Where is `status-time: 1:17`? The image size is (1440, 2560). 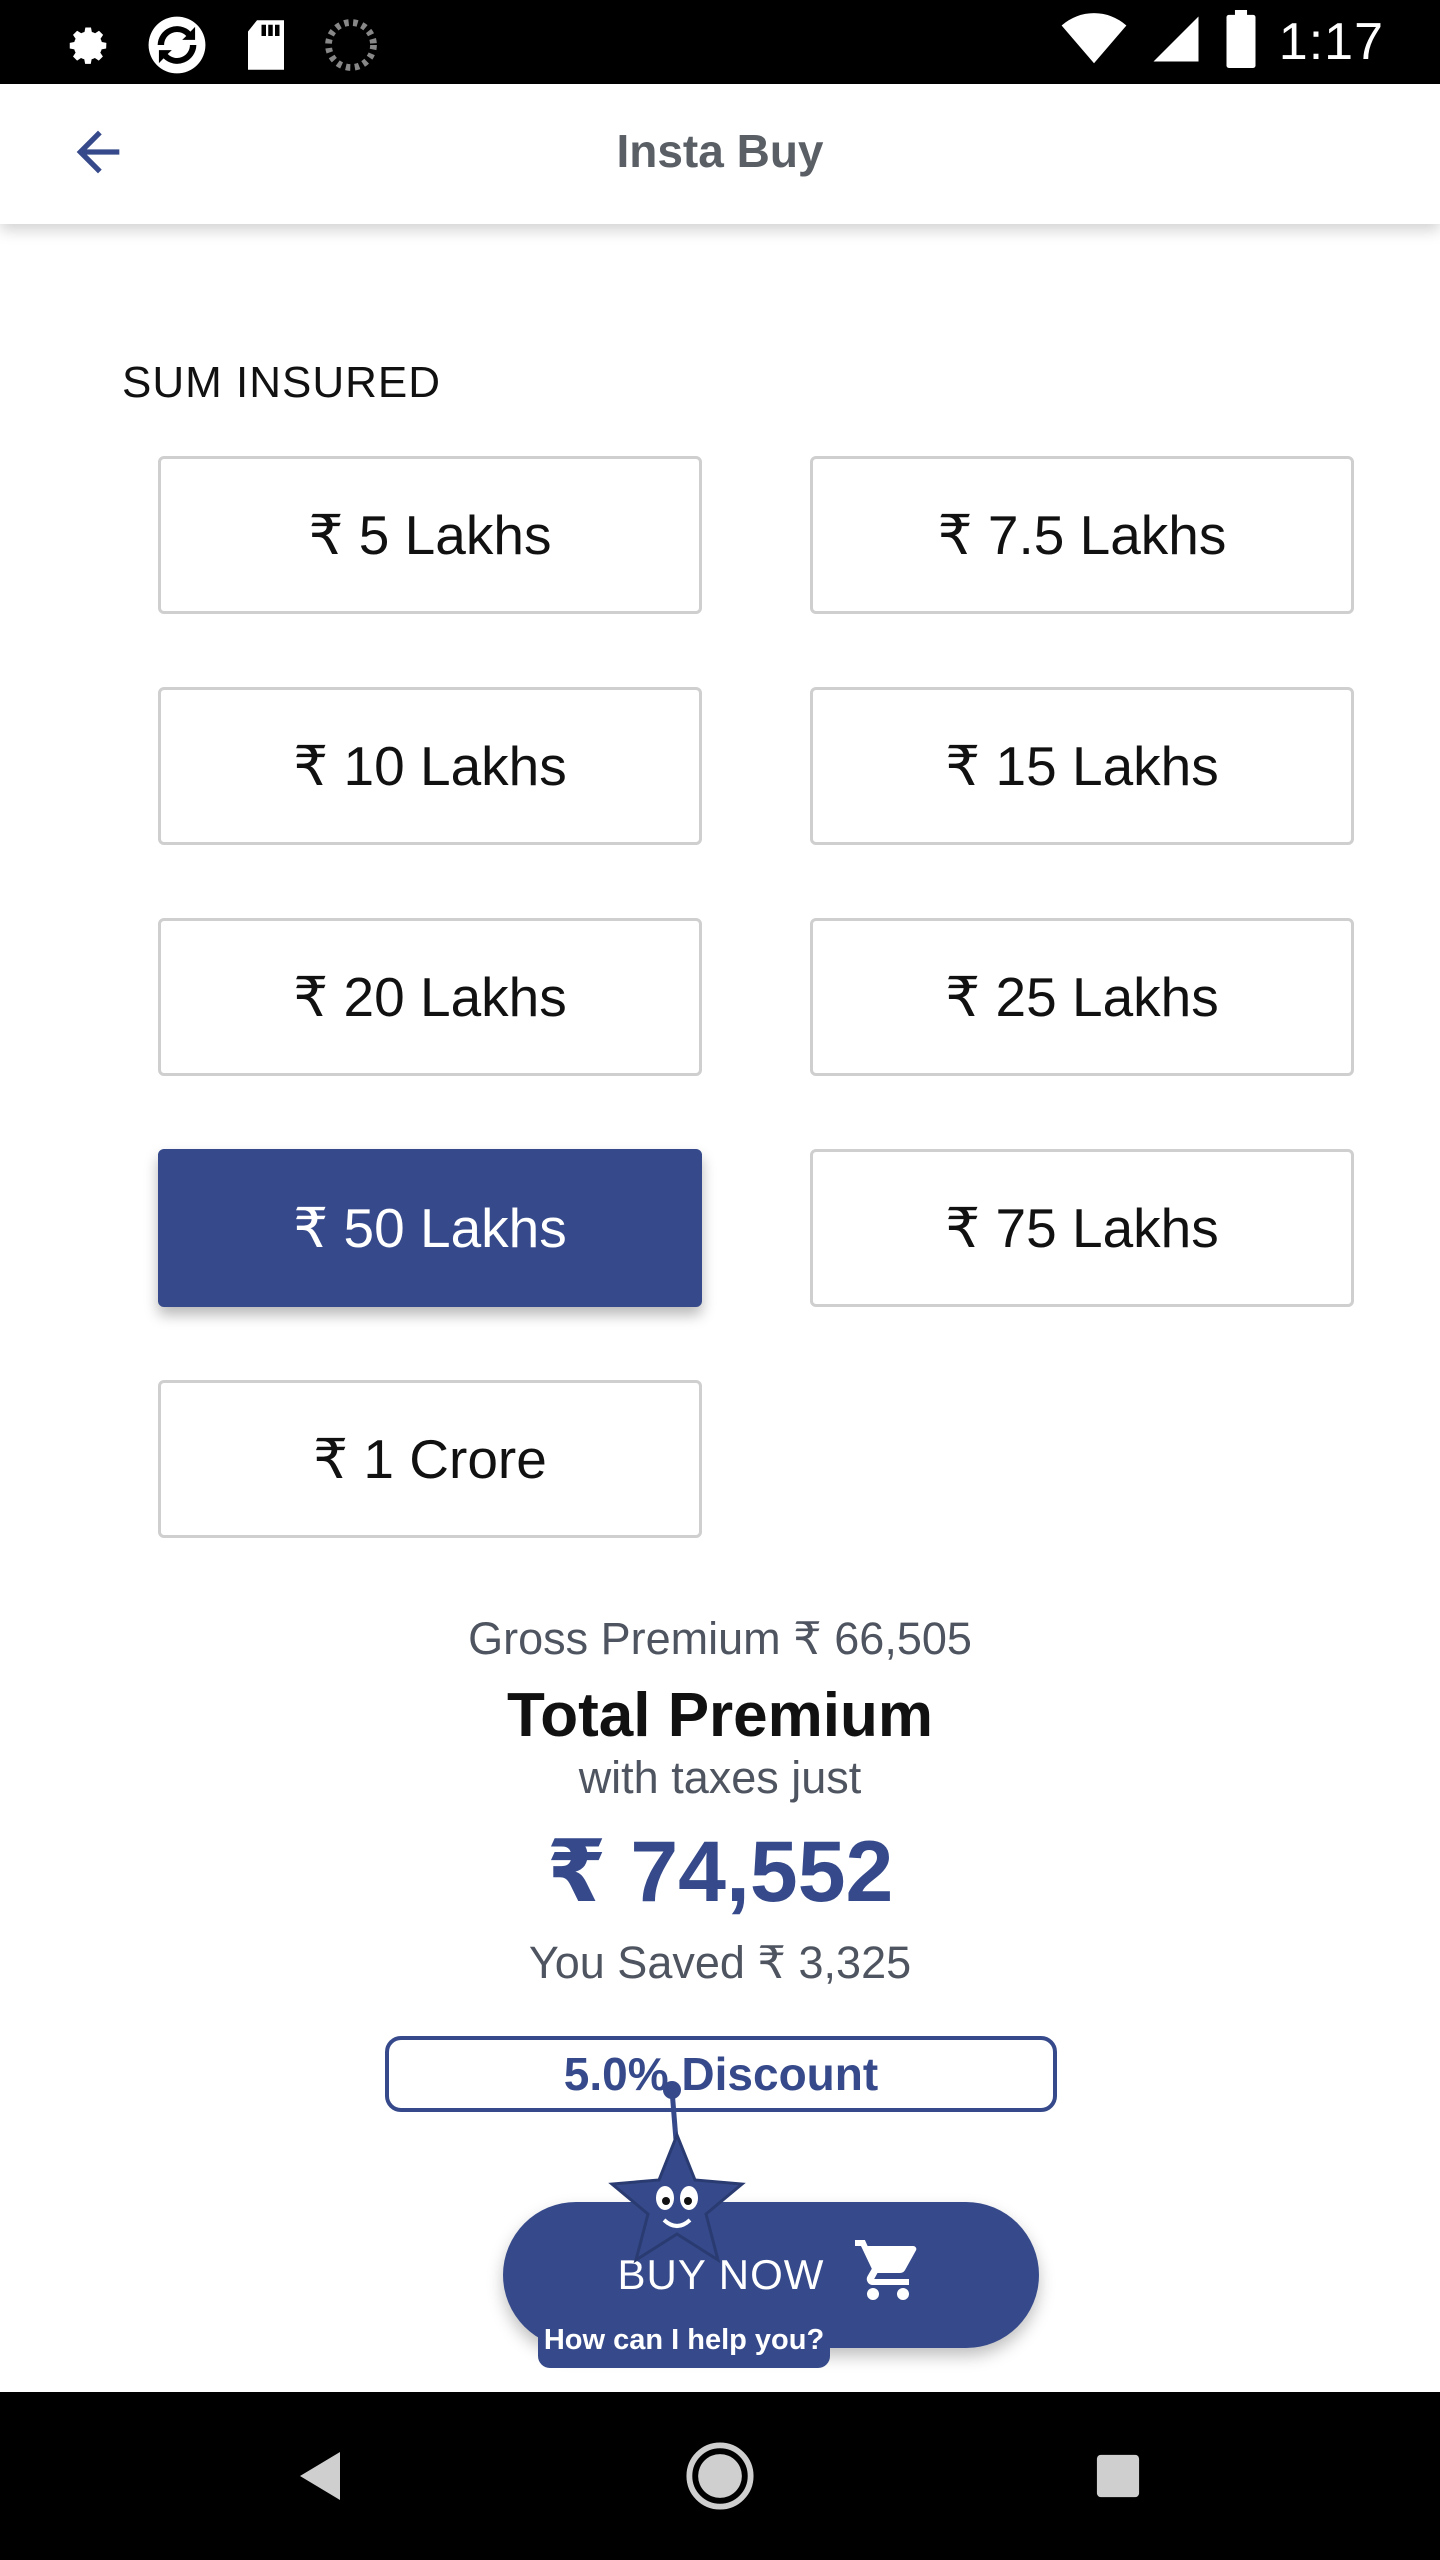
status-time: 1:17 is located at coordinates (1331, 41).